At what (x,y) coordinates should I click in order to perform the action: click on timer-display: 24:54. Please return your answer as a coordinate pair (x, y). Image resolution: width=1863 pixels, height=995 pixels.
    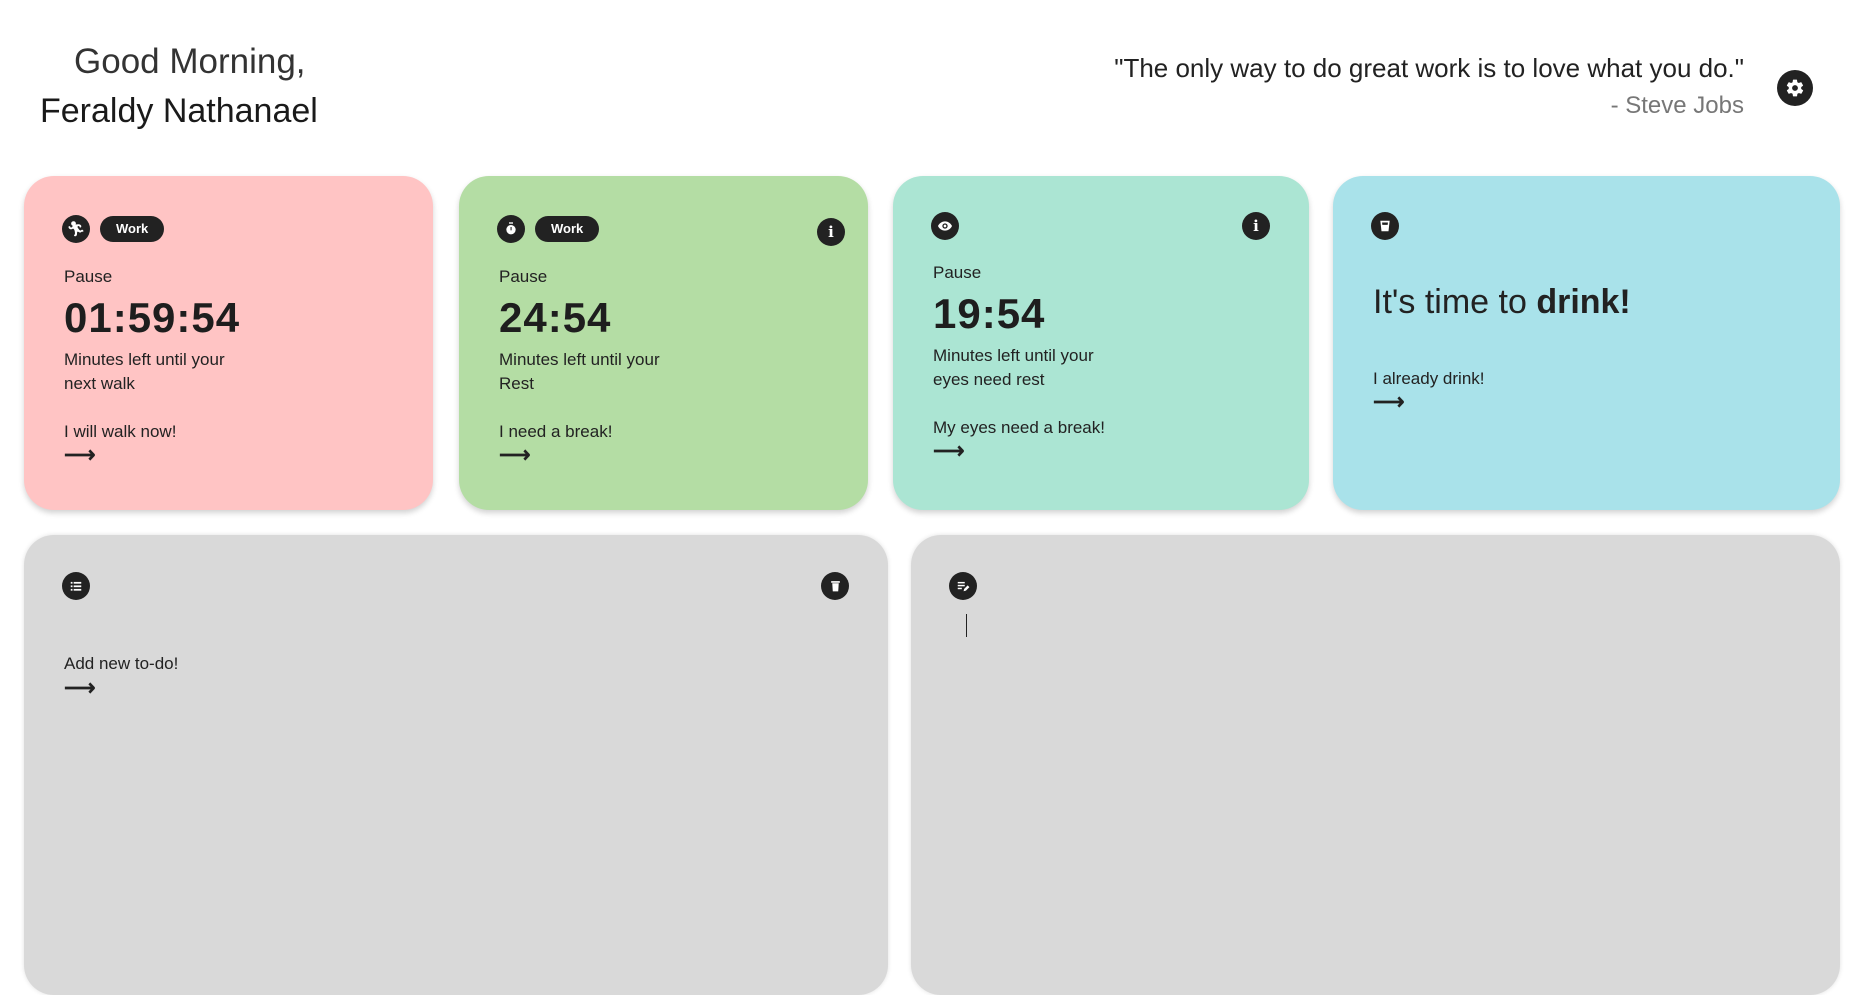
    Looking at the image, I should click on (555, 317).